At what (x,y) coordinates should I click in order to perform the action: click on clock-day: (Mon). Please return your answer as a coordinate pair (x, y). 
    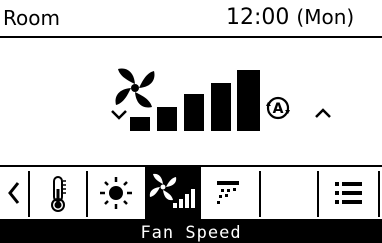
    Looking at the image, I should click on (325, 17).